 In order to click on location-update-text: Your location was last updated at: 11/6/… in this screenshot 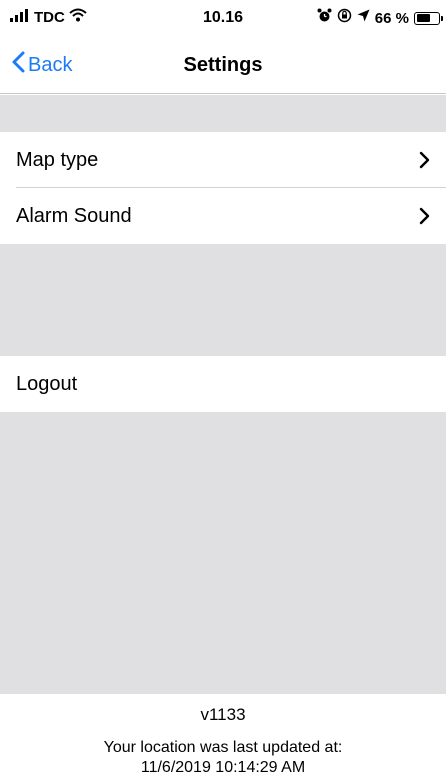, I will do `click(223, 758)`.